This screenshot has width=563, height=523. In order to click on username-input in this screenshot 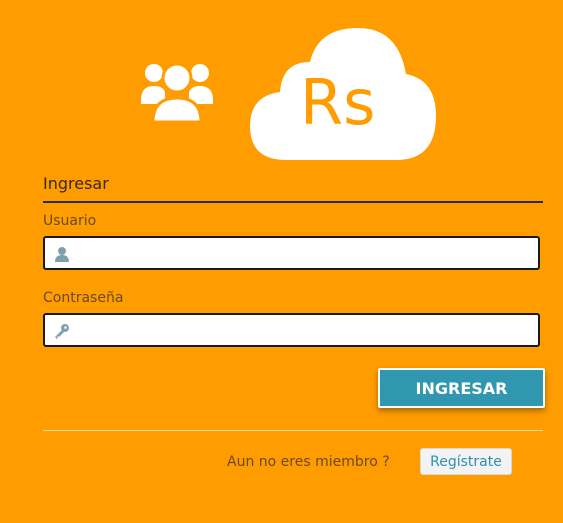, I will do `click(306, 254)`.